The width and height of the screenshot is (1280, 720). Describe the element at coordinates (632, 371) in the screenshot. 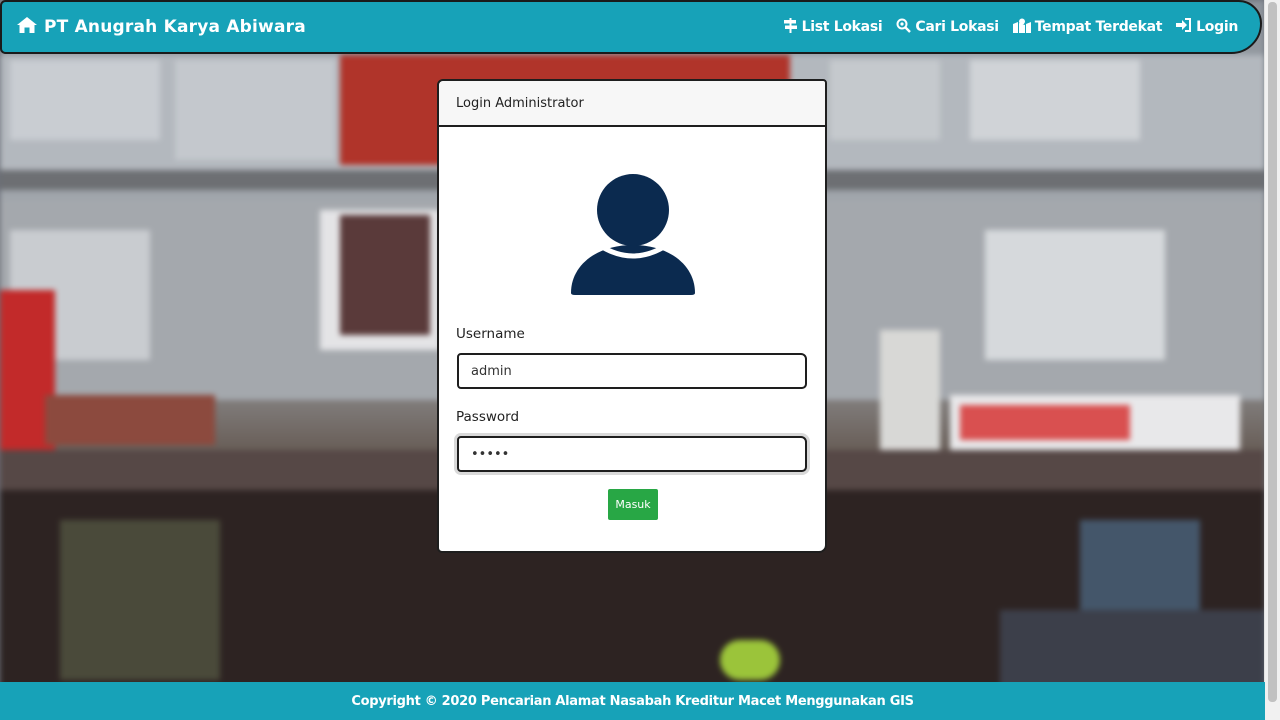

I see `username-input` at that location.